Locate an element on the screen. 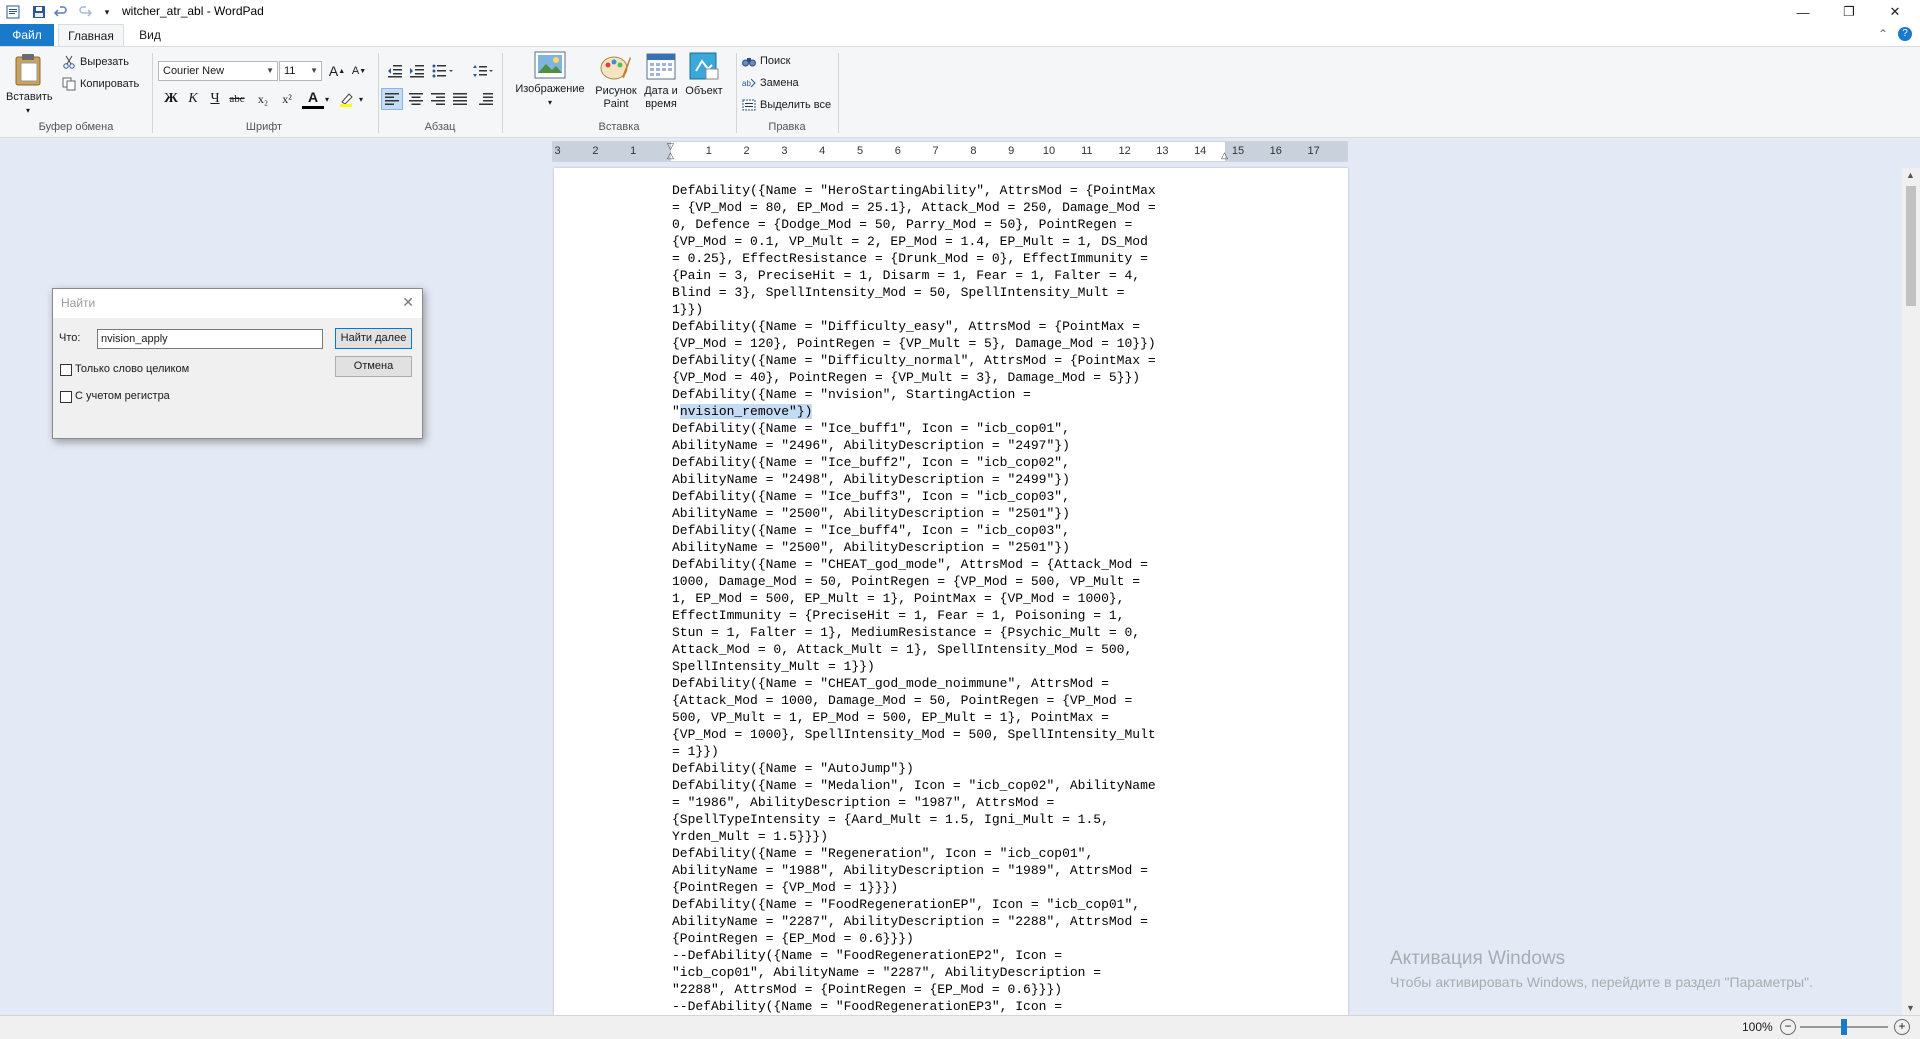  insert-image-button: Изображение ▾ is located at coordinates (550, 80).